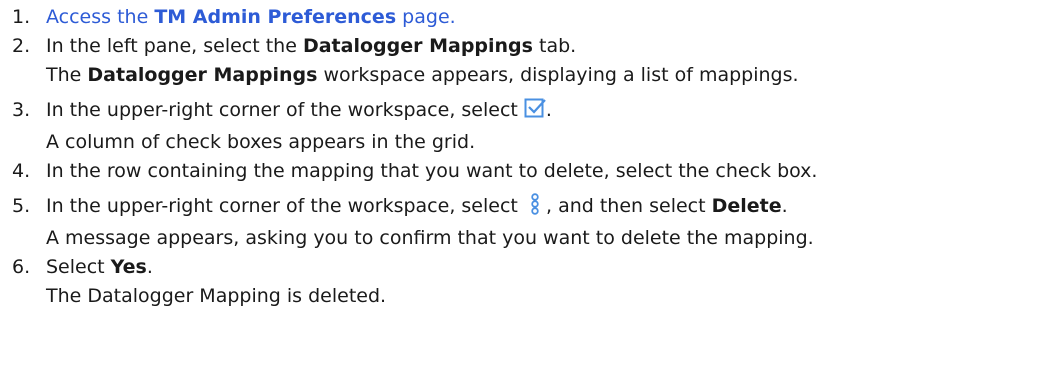 This screenshot has height=370, width=1063. Describe the element at coordinates (21, 17) in the screenshot. I see `step-number: 1.` at that location.